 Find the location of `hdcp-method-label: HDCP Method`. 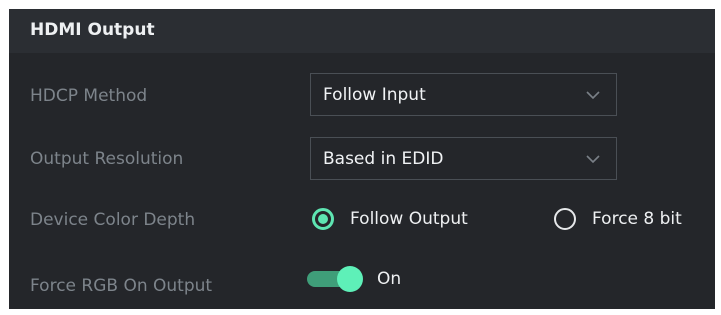

hdcp-method-label: HDCP Method is located at coordinates (89, 96).